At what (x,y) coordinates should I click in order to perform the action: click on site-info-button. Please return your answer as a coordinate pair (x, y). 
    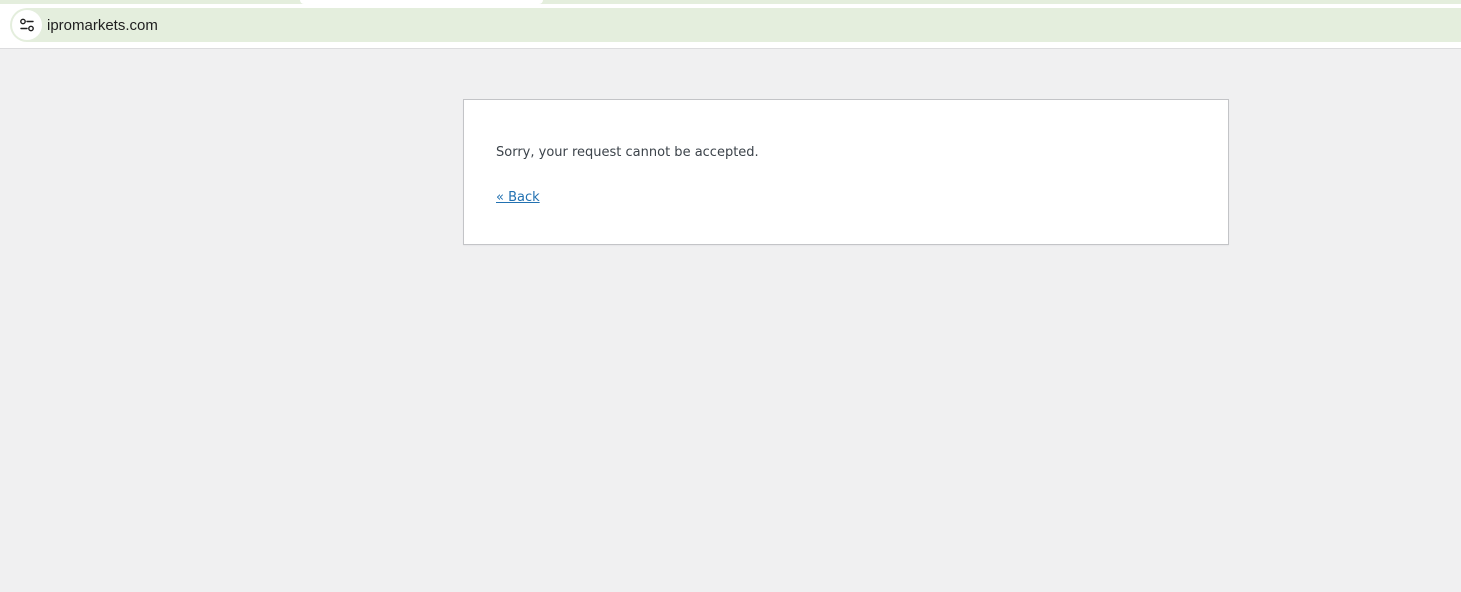
    Looking at the image, I should click on (27, 25).